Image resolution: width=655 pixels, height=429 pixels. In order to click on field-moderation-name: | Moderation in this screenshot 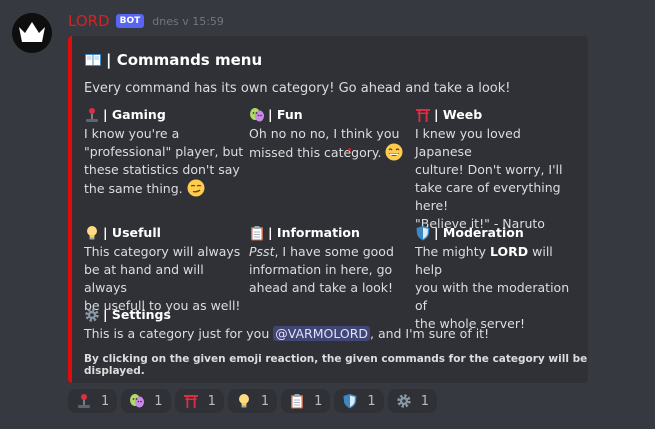, I will do `click(479, 232)`.